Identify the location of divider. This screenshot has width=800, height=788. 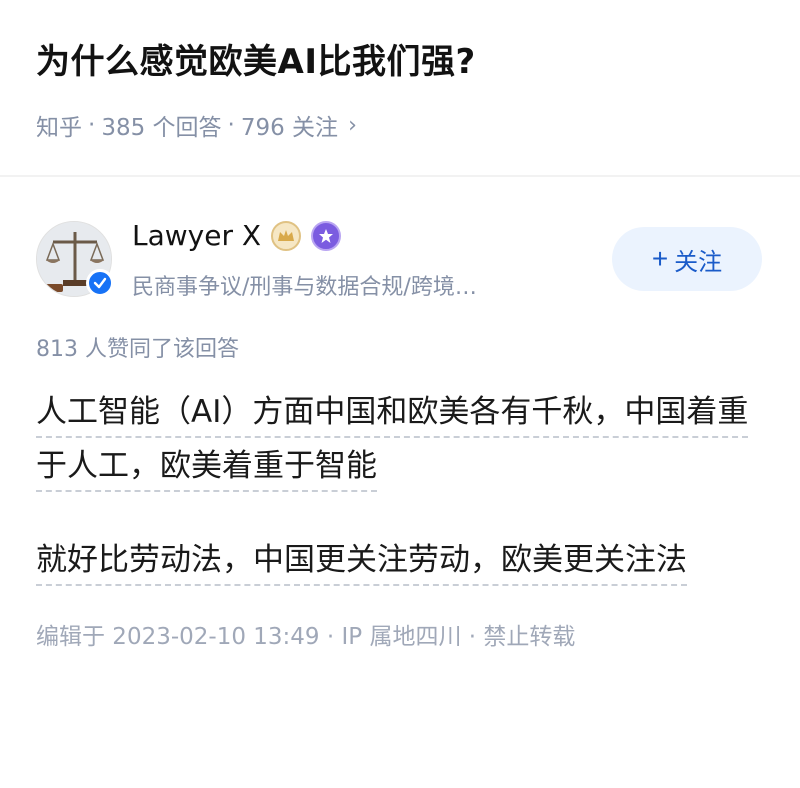
(400, 176).